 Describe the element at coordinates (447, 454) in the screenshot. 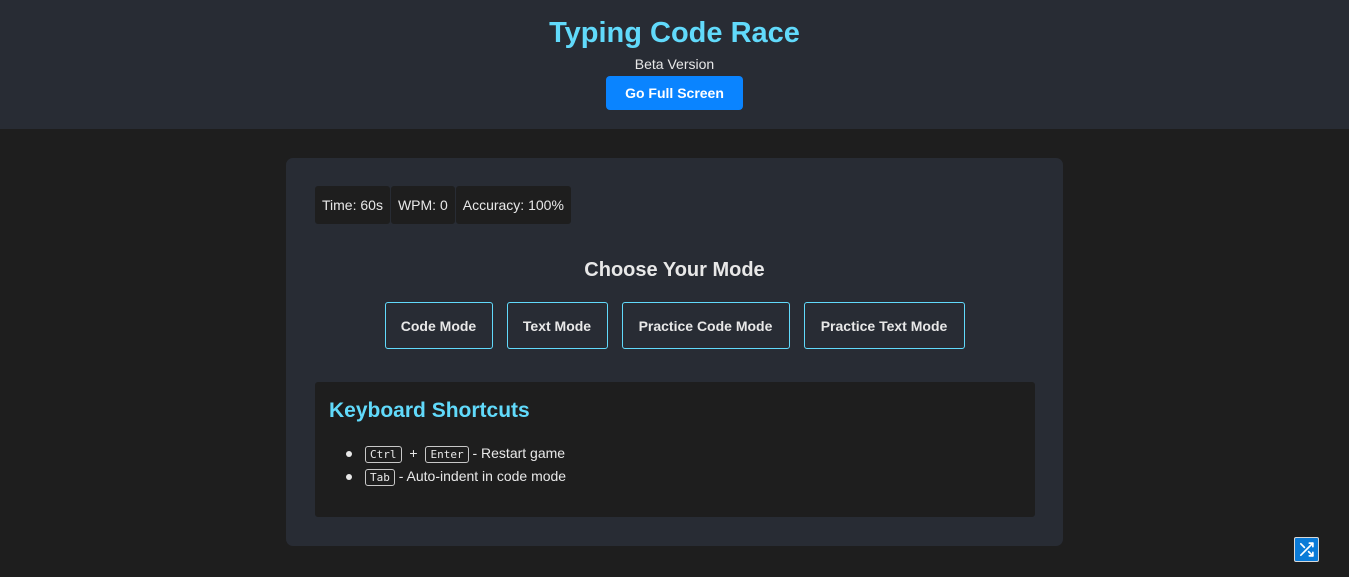

I see `enter-key: Enter` at that location.